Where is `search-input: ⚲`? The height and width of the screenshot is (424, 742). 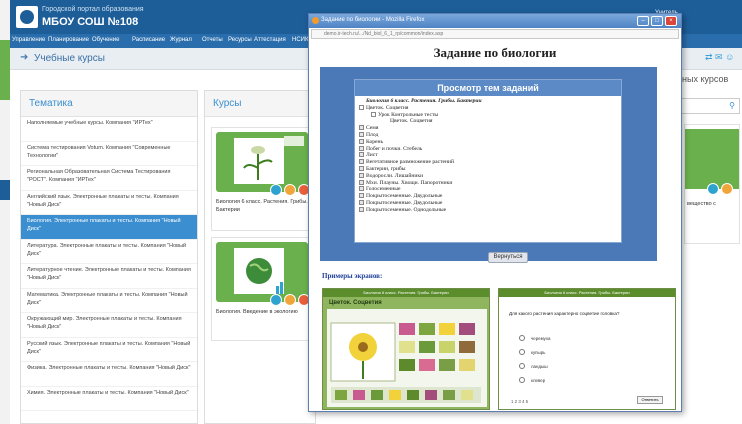 search-input: ⚲ is located at coordinates (710, 106).